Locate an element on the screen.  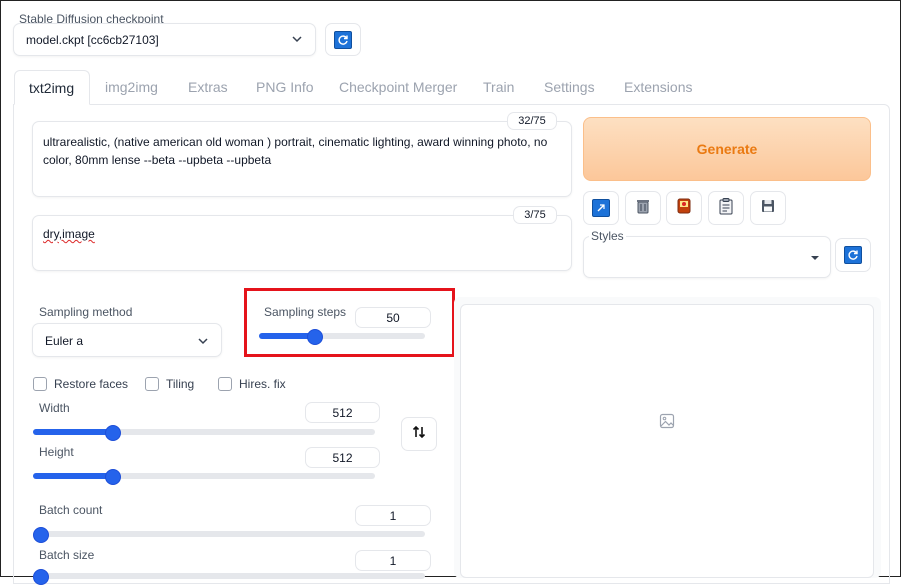
height-input: 512 is located at coordinates (342, 457).